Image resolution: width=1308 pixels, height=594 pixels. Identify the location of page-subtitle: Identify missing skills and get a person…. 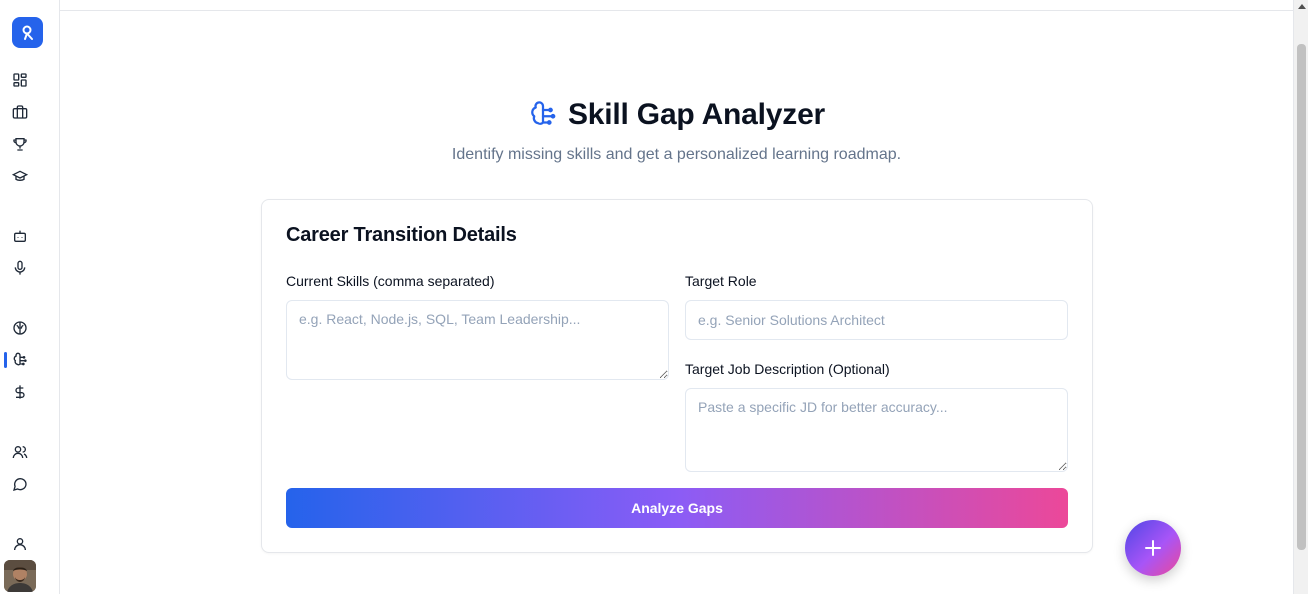
(676, 154).